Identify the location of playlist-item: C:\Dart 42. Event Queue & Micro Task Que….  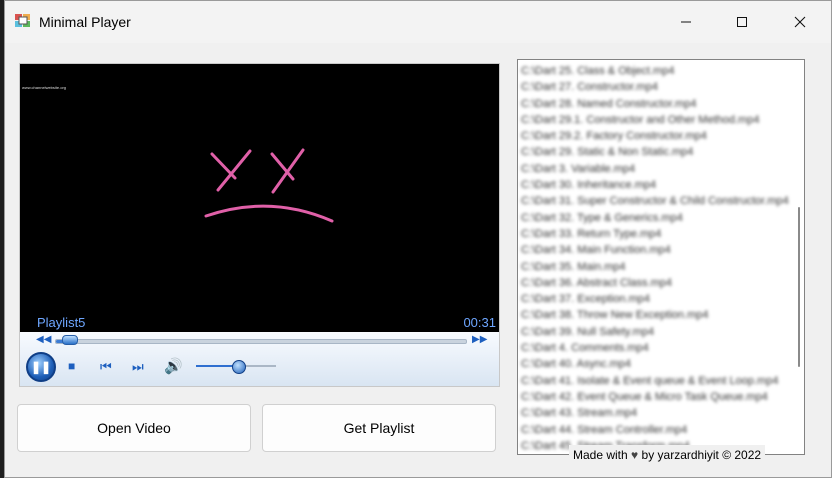
(657, 397).